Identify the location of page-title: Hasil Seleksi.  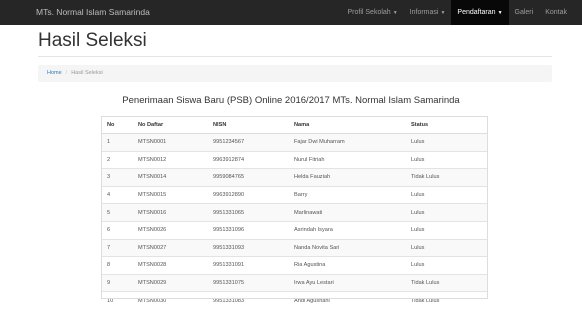
(92, 40).